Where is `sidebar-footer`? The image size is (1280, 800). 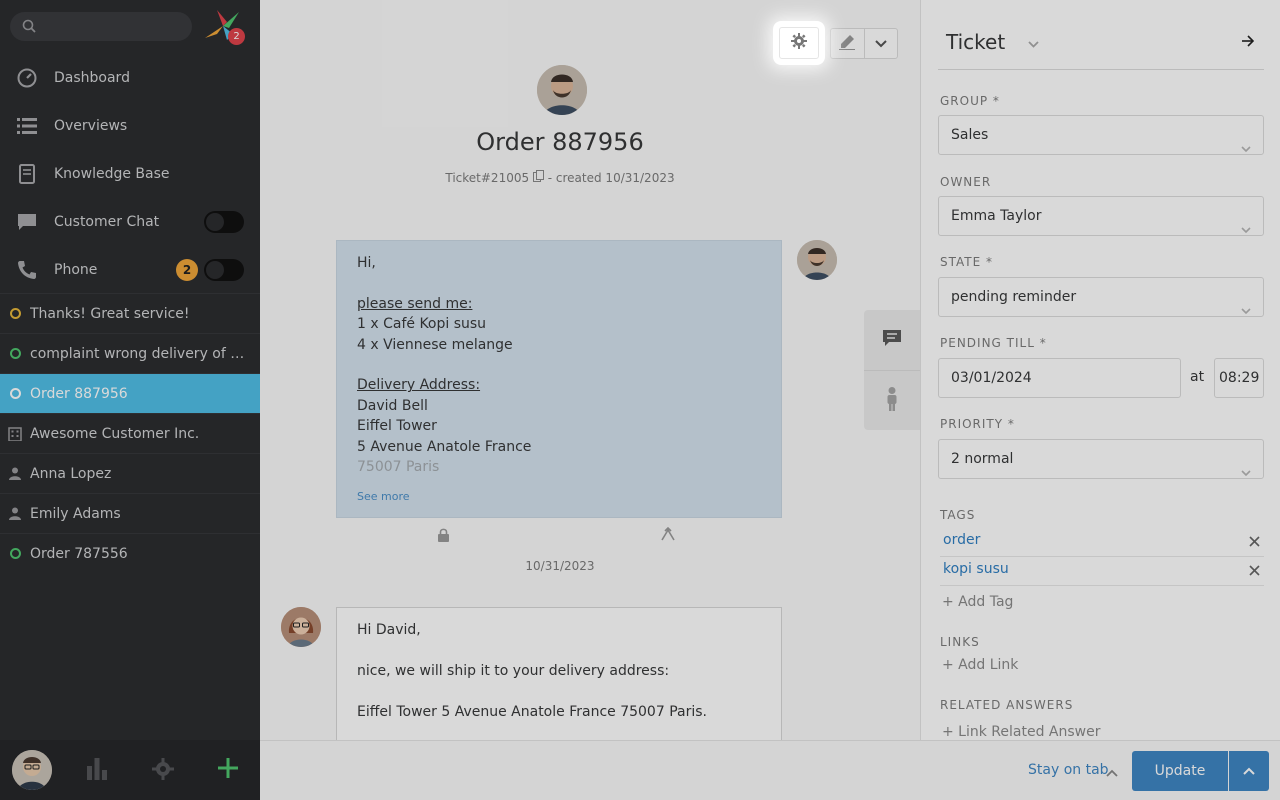
sidebar-footer is located at coordinates (130, 770).